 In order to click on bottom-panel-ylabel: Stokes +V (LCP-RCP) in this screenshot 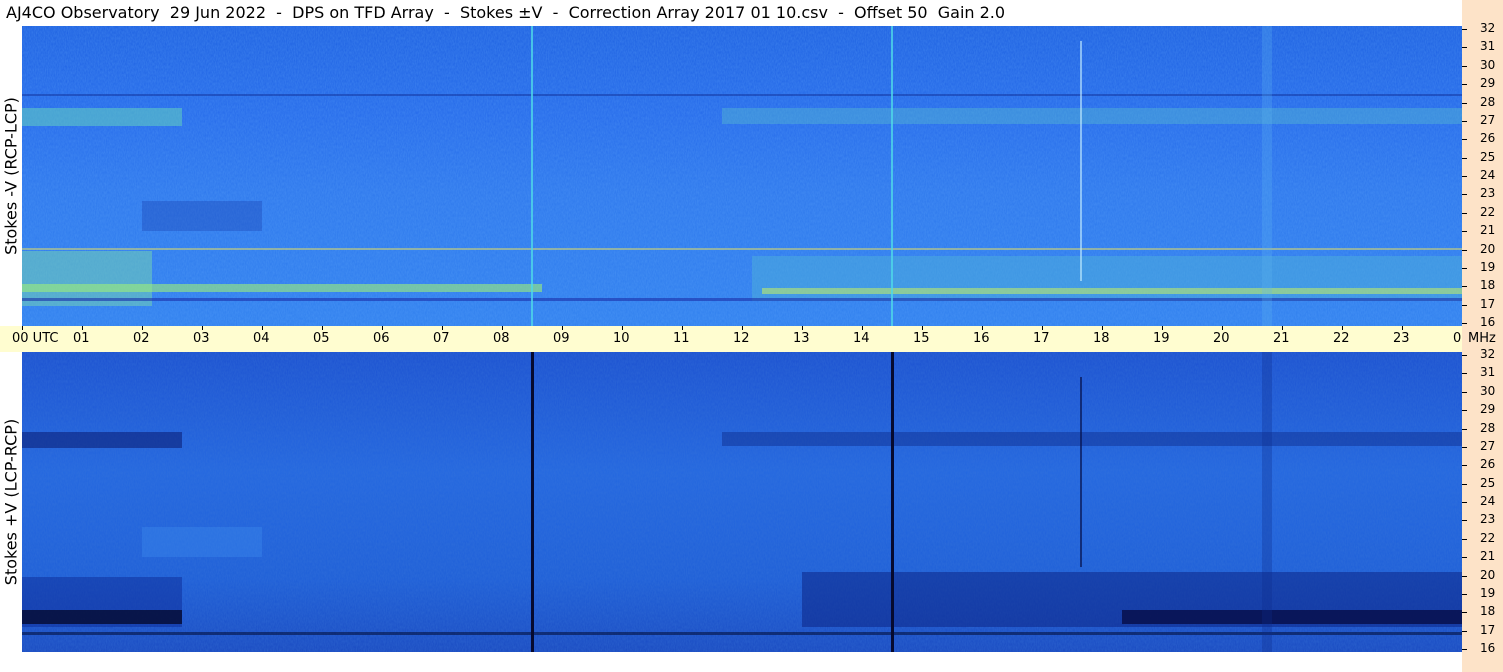, I will do `click(11, 502)`.